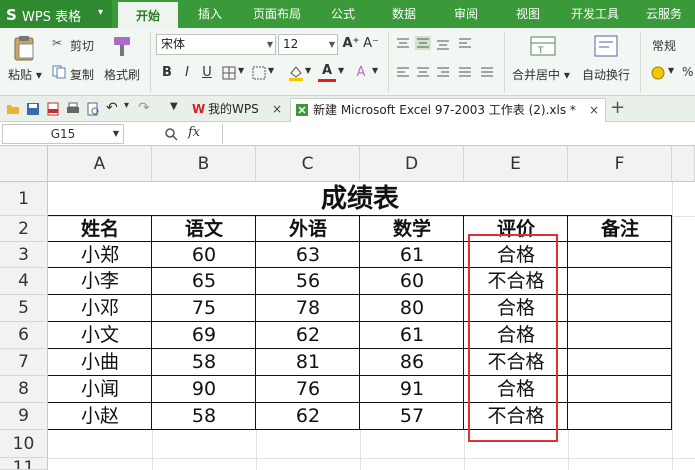  What do you see at coordinates (412, 362) in the screenshot?
I see `table-cell: 86` at bounding box center [412, 362].